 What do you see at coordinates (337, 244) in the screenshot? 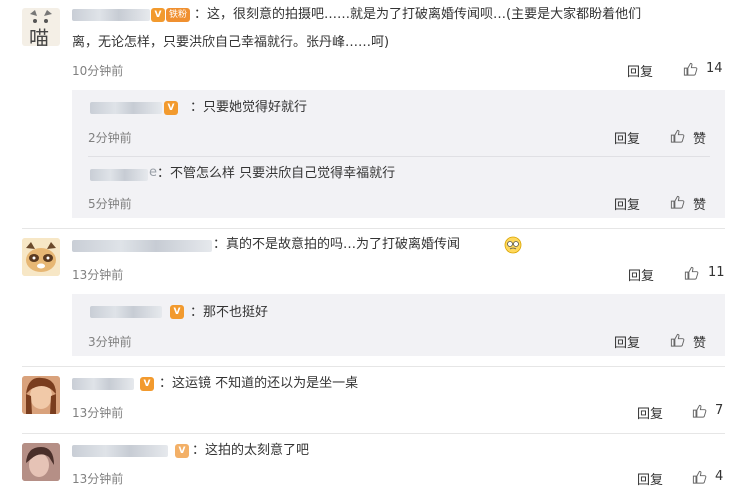
I see `comment-text: ：真的不是故意拍的吗…为了打破离婚传闻` at bounding box center [337, 244].